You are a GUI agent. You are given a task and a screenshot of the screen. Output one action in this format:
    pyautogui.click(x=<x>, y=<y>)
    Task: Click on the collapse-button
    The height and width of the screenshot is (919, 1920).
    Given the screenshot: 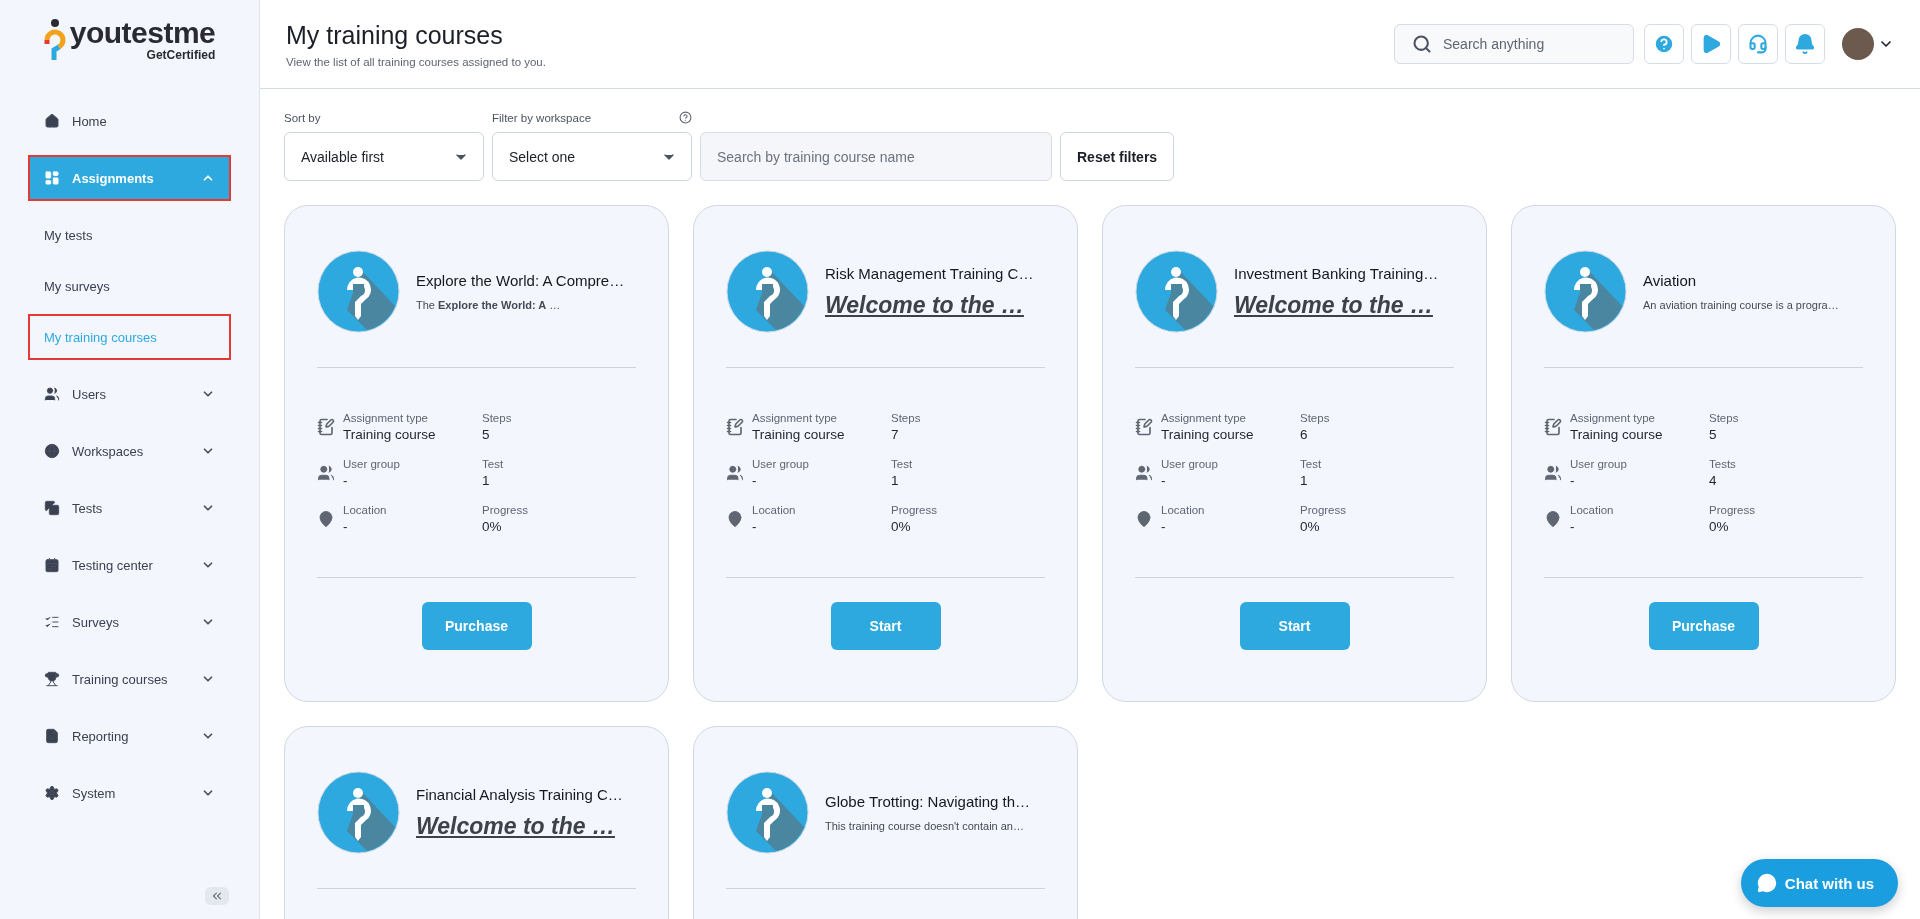 What is the action you would take?
    pyautogui.click(x=217, y=896)
    